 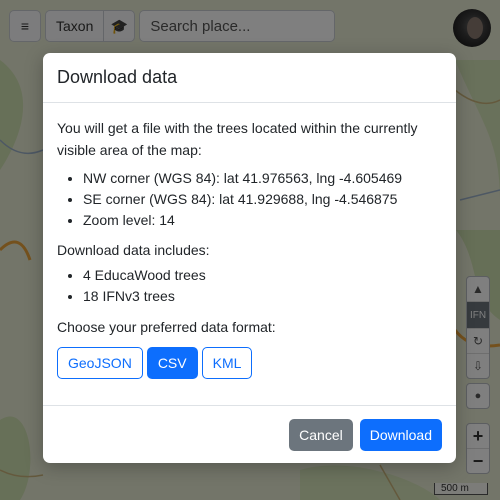 What do you see at coordinates (321, 434) in the screenshot?
I see `cancel-button: Cancel` at bounding box center [321, 434].